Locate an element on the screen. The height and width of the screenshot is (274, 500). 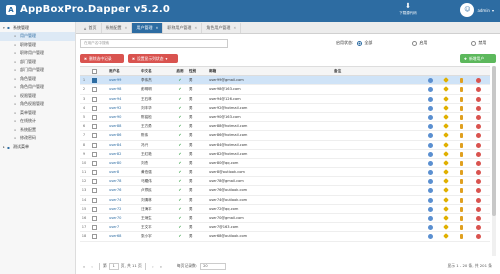
sidebar-item-menus: ▫ 菜单管理 is located at coordinates (37, 113).